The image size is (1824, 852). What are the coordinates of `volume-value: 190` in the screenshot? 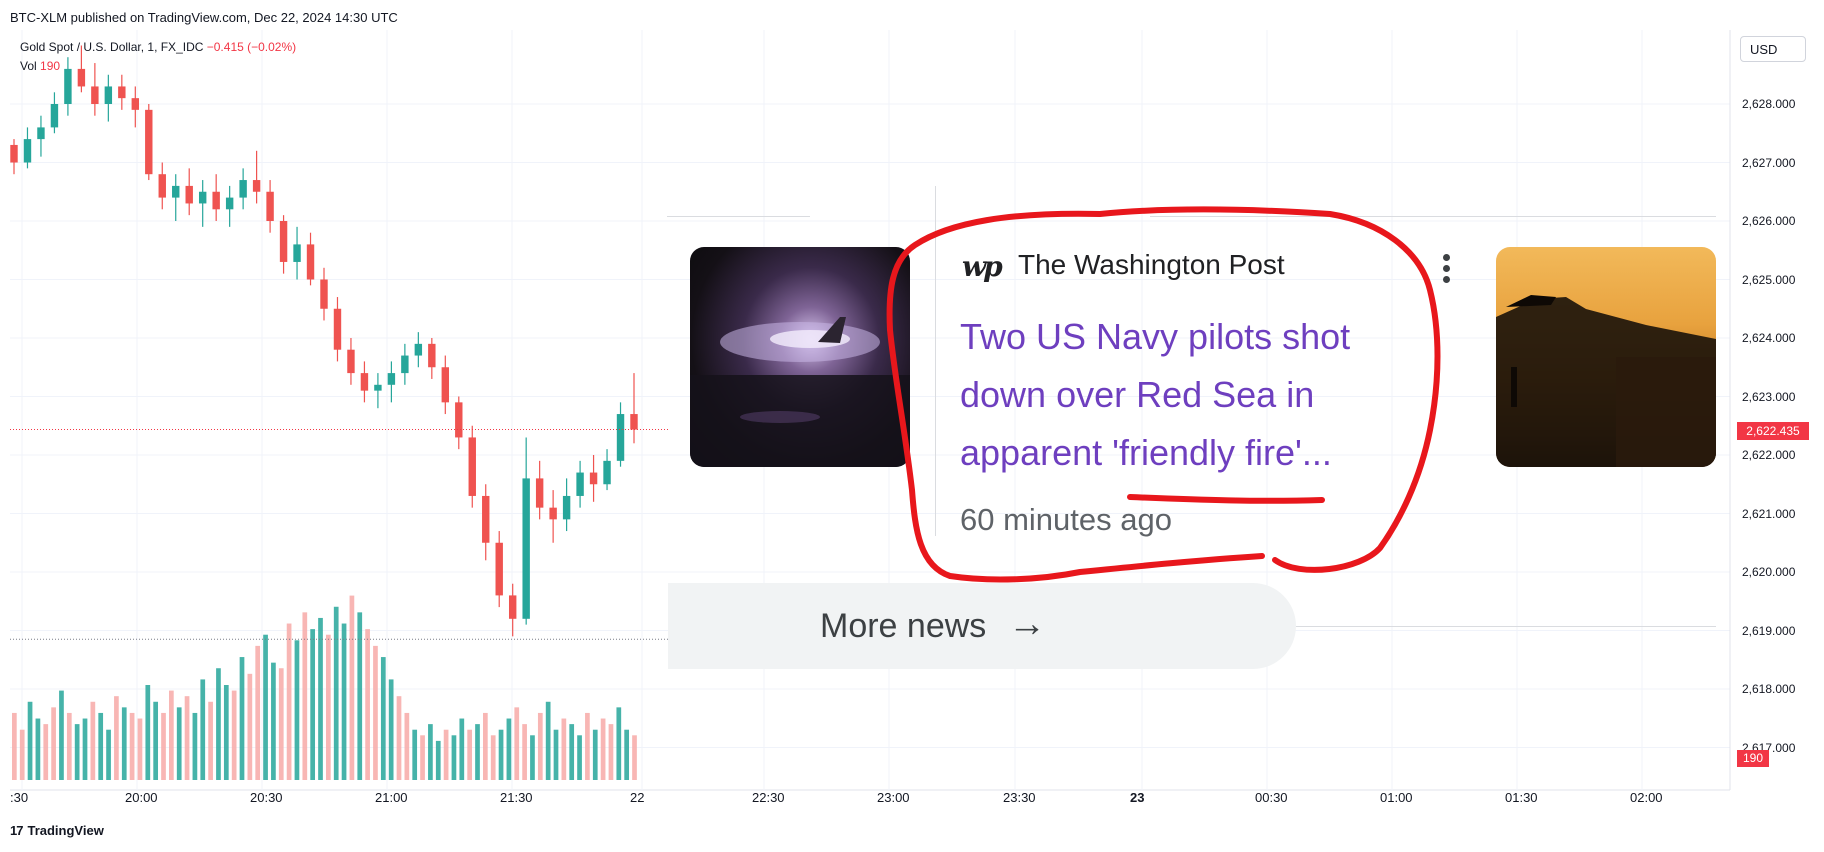 It's located at (50, 66).